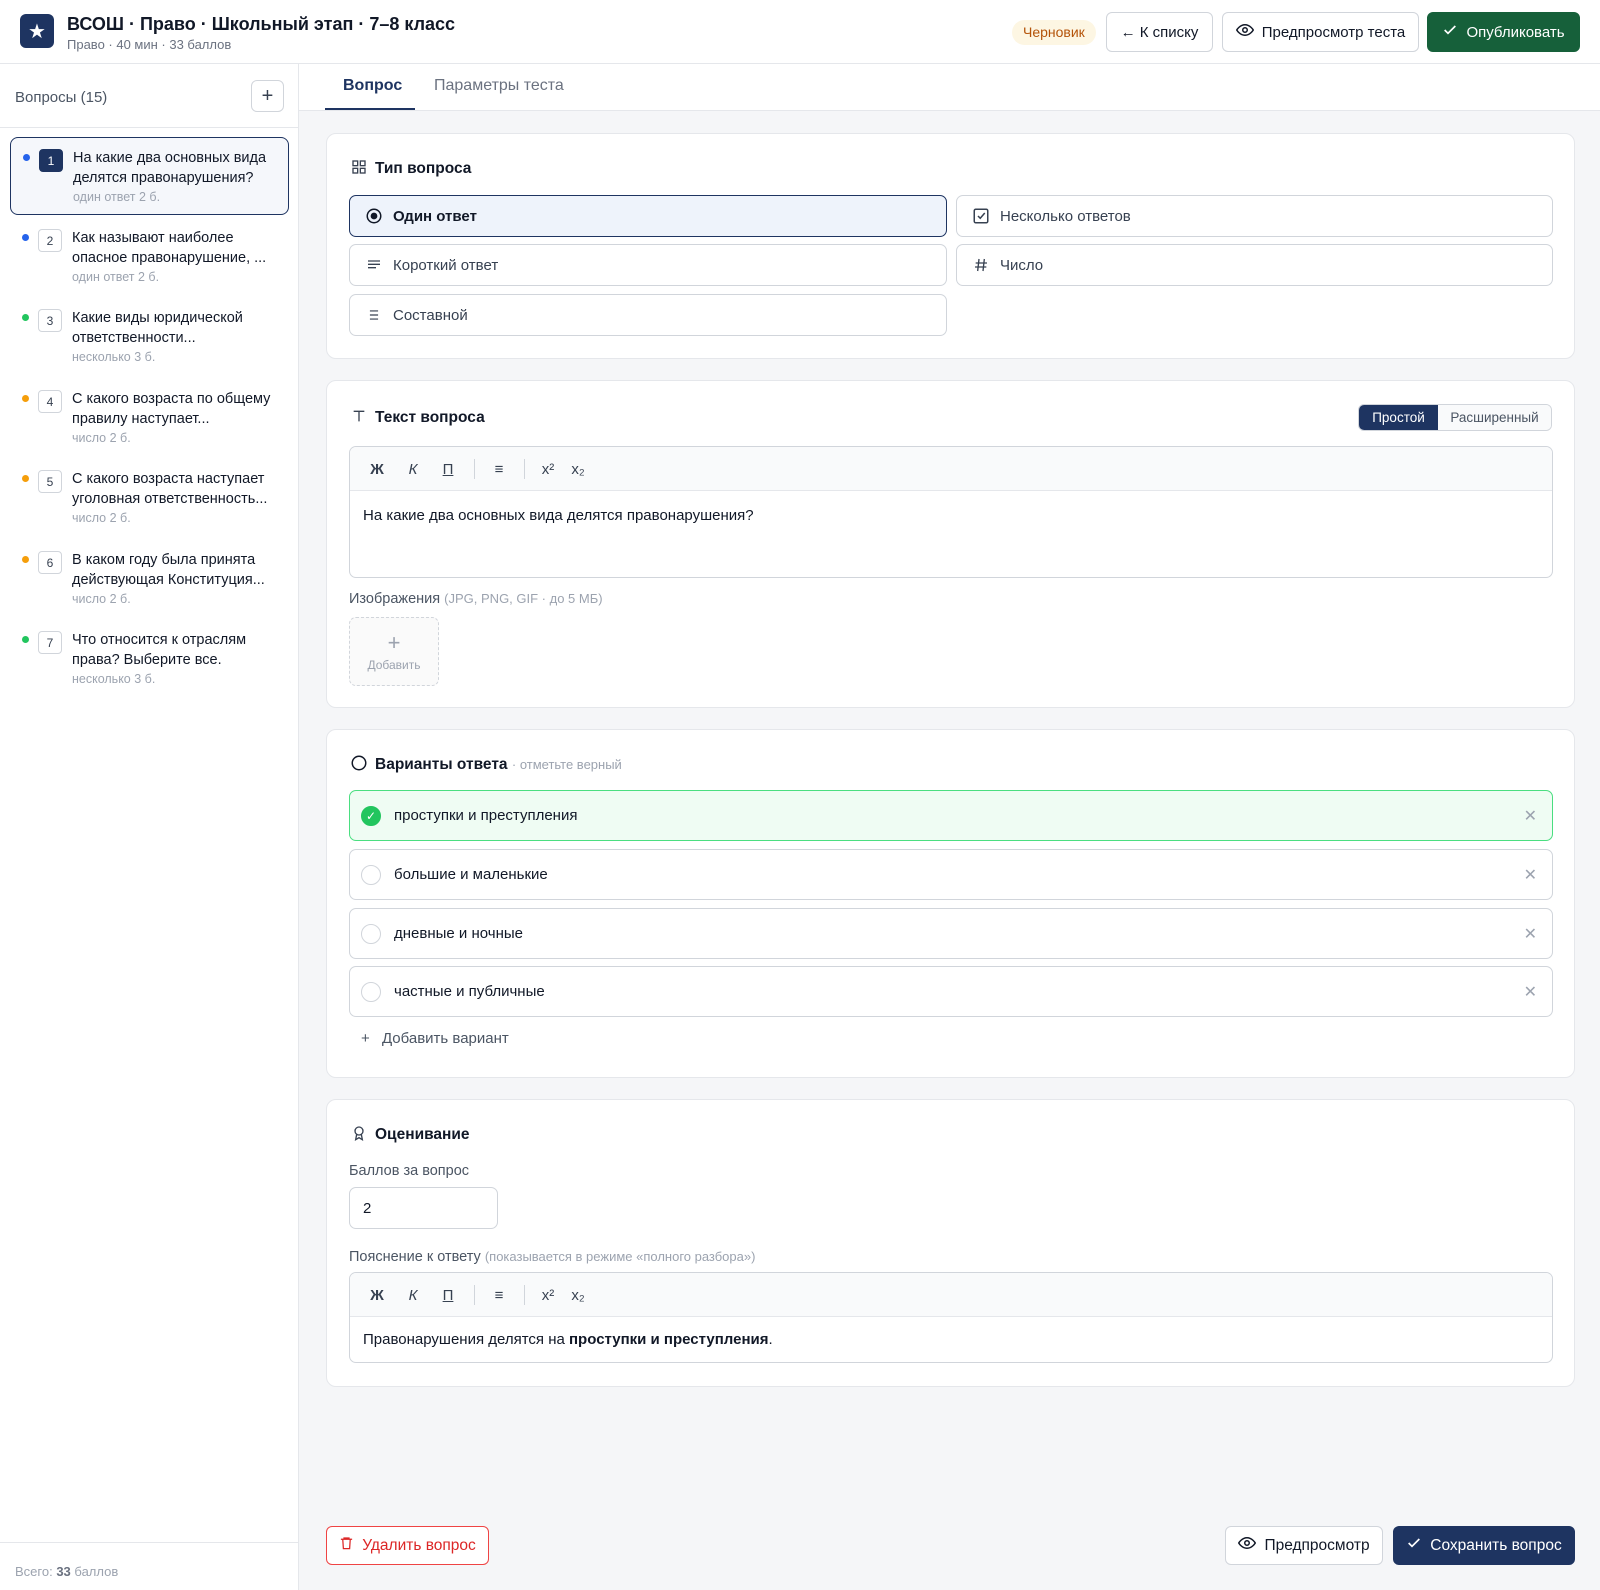 Image resolution: width=1600 pixels, height=1590 pixels. What do you see at coordinates (1484, 1545) in the screenshot?
I see `save-question-button: Сохранить вопрос` at bounding box center [1484, 1545].